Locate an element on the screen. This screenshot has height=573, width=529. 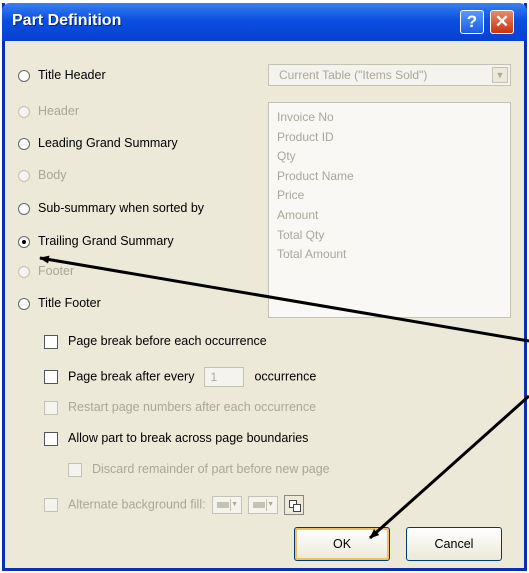
arrow-to-ok-button is located at coordinates (449, 467).